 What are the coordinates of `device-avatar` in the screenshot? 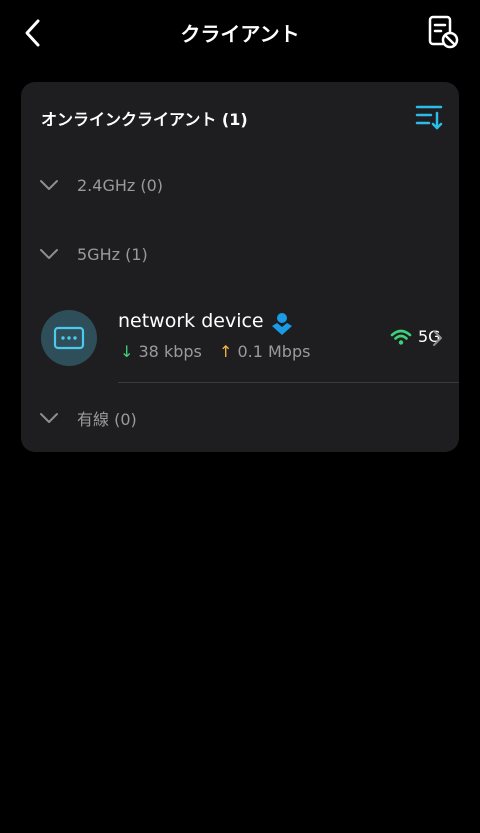 It's located at (69, 338).